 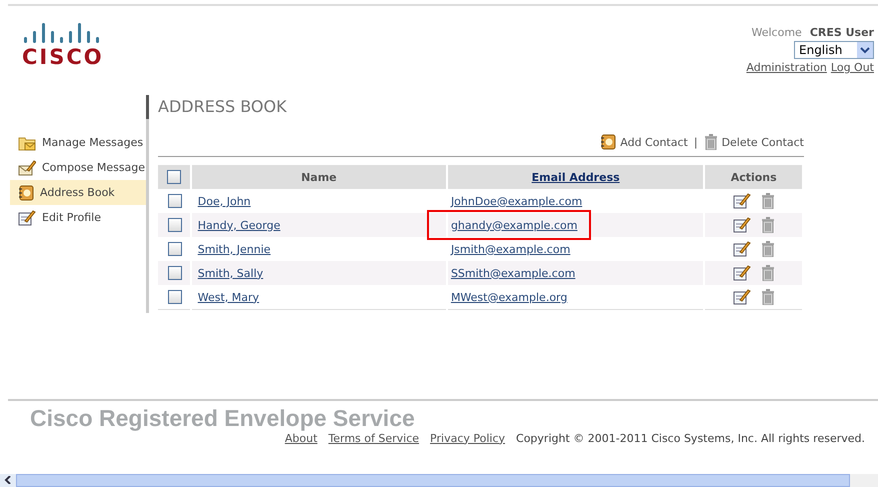 What do you see at coordinates (27, 142) in the screenshot?
I see `folder-envelope-icon` at bounding box center [27, 142].